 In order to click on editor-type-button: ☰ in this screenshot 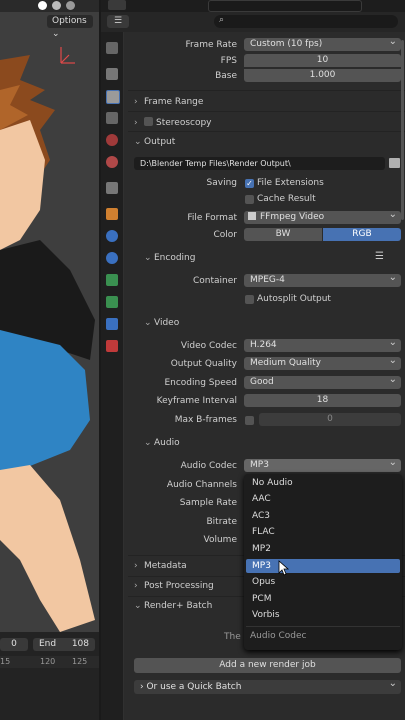, I will do `click(118, 21)`.